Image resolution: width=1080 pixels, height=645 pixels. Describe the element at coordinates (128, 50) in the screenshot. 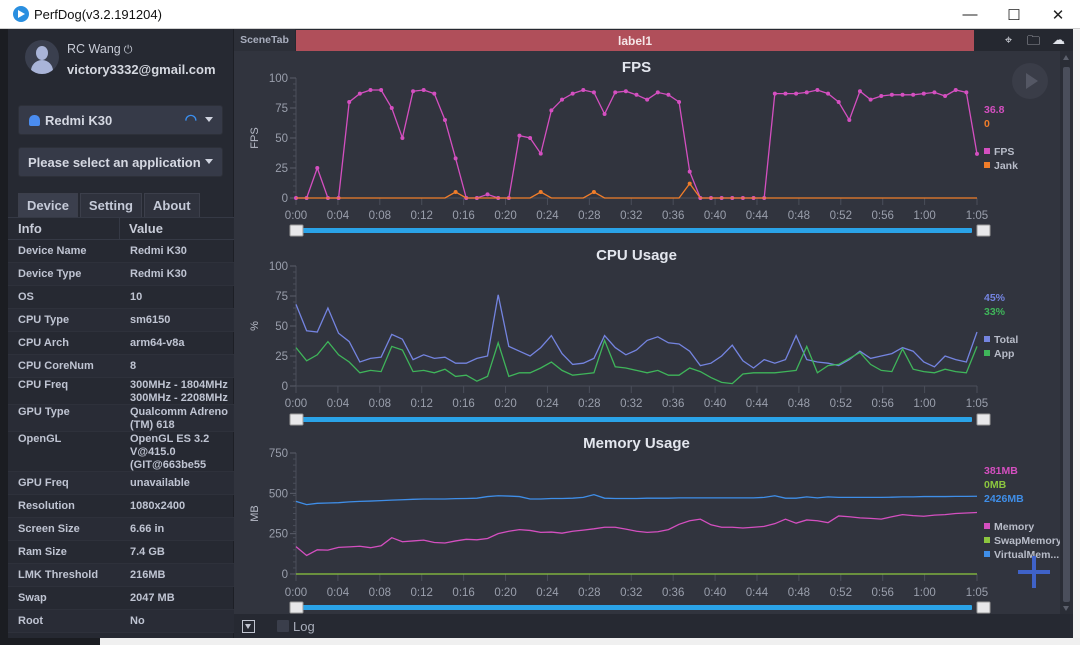

I see `power-icon: ⏻` at that location.